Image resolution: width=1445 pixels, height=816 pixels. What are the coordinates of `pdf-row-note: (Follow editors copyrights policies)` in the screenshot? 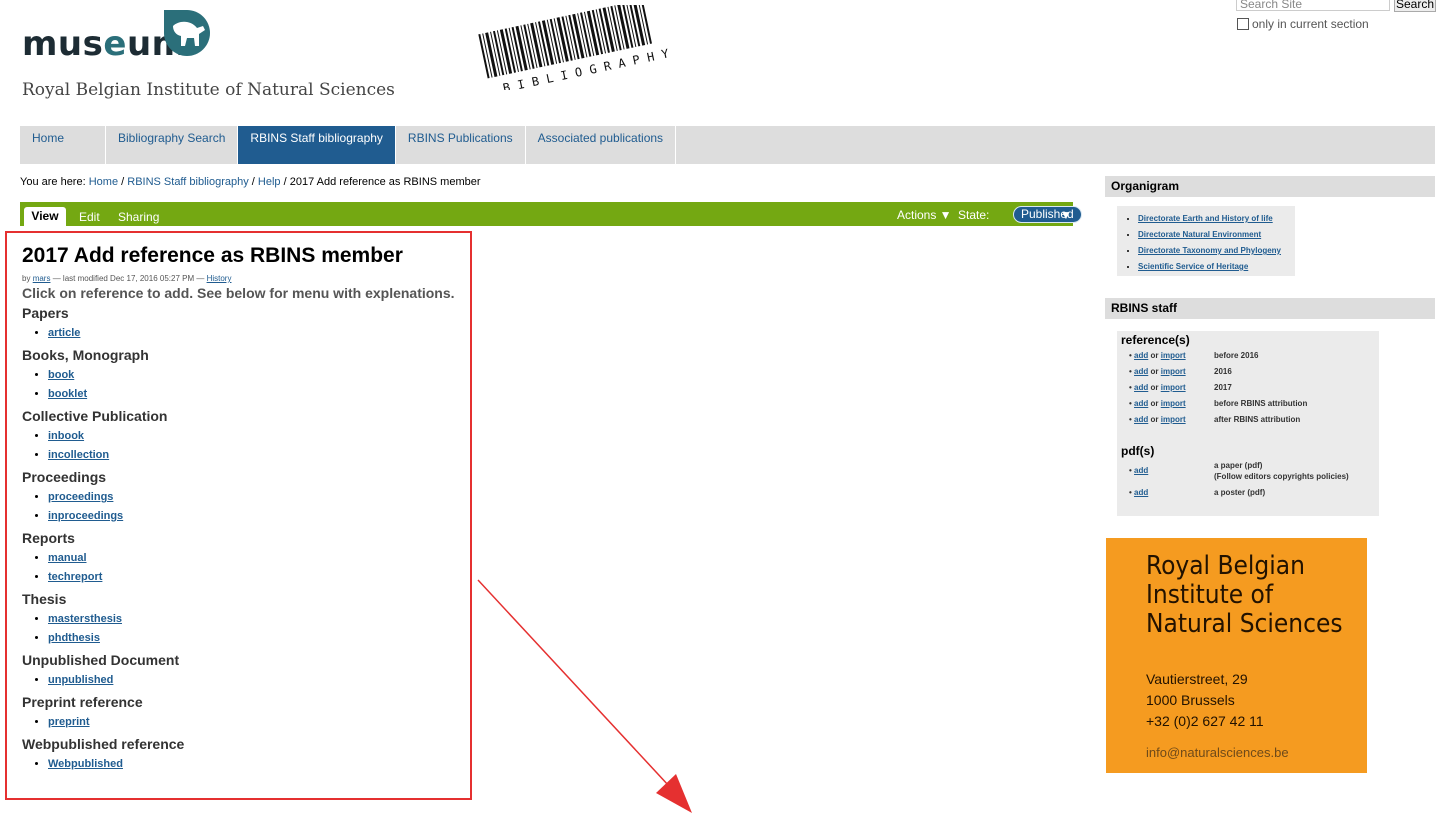 It's located at (1281, 476).